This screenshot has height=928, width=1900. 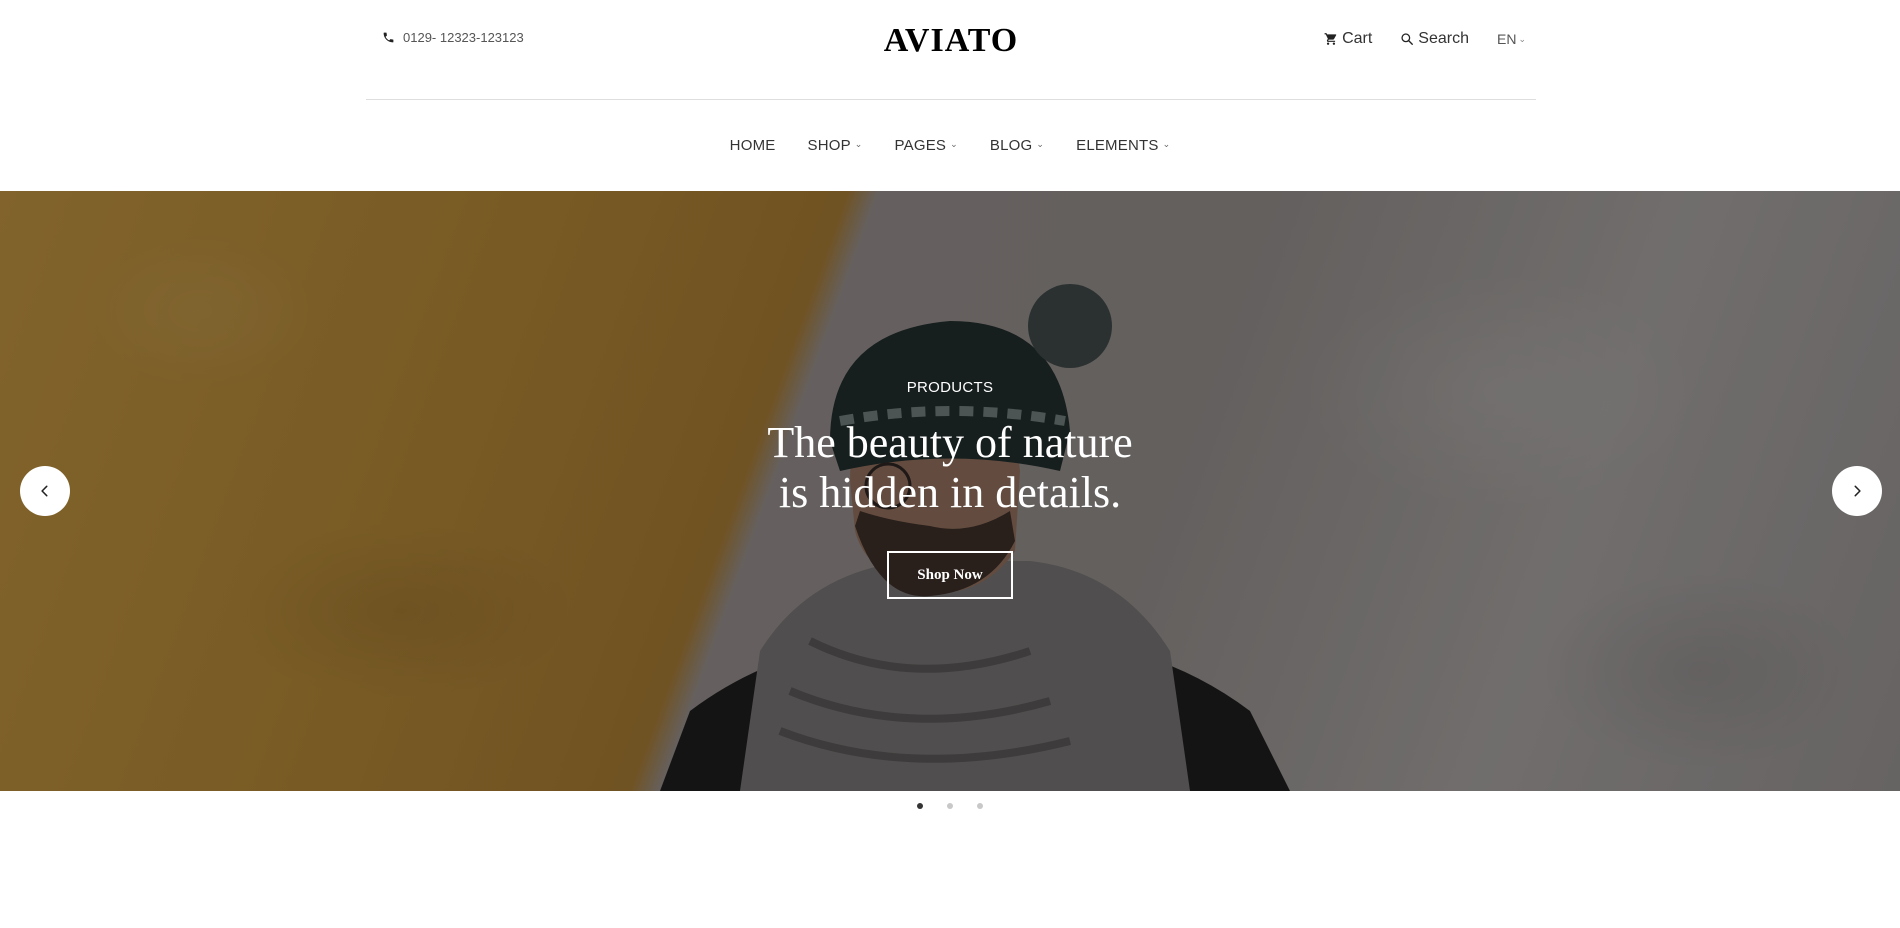 What do you see at coordinates (829, 145) in the screenshot?
I see `nav-shop-label: SHOP` at bounding box center [829, 145].